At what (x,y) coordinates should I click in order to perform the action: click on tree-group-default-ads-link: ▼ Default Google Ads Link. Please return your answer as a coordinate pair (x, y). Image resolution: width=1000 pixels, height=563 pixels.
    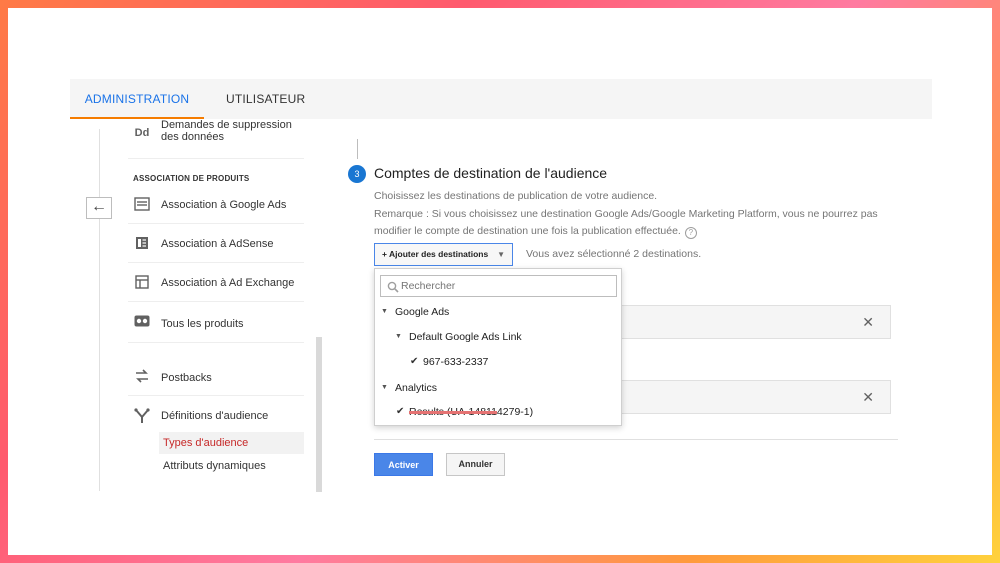
    Looking at the image, I should click on (498, 337).